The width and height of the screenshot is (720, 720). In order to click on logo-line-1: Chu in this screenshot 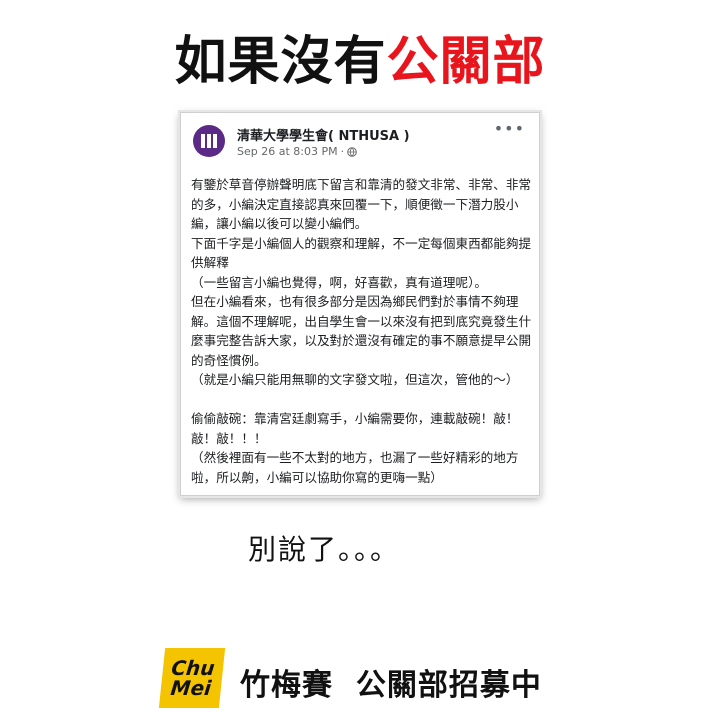, I will do `click(193, 668)`.